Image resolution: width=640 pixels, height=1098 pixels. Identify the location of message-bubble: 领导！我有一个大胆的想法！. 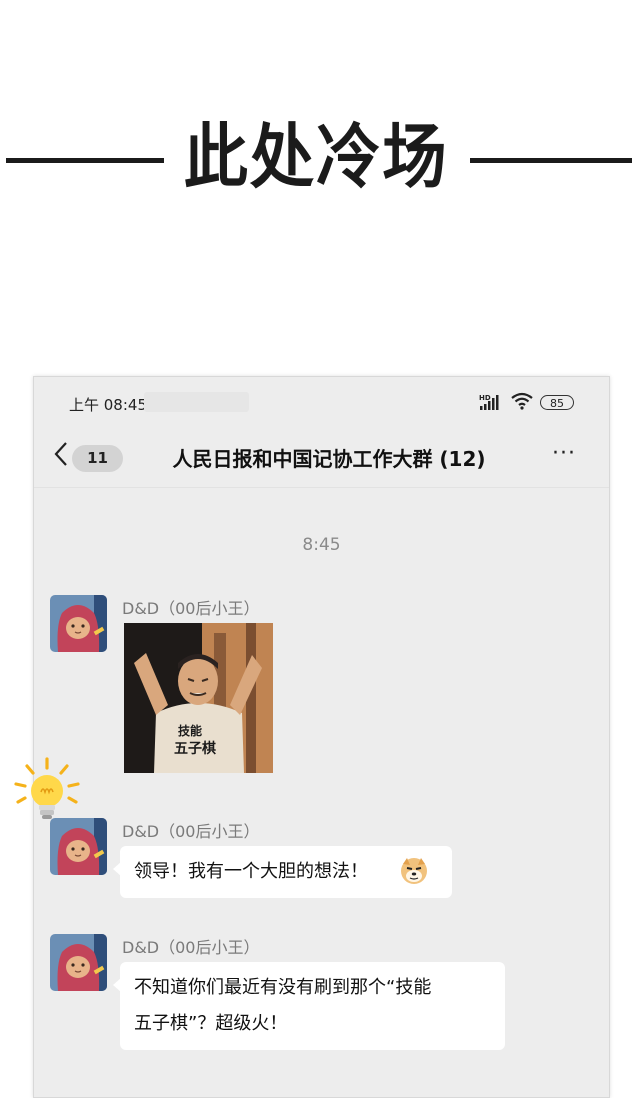
(282, 872).